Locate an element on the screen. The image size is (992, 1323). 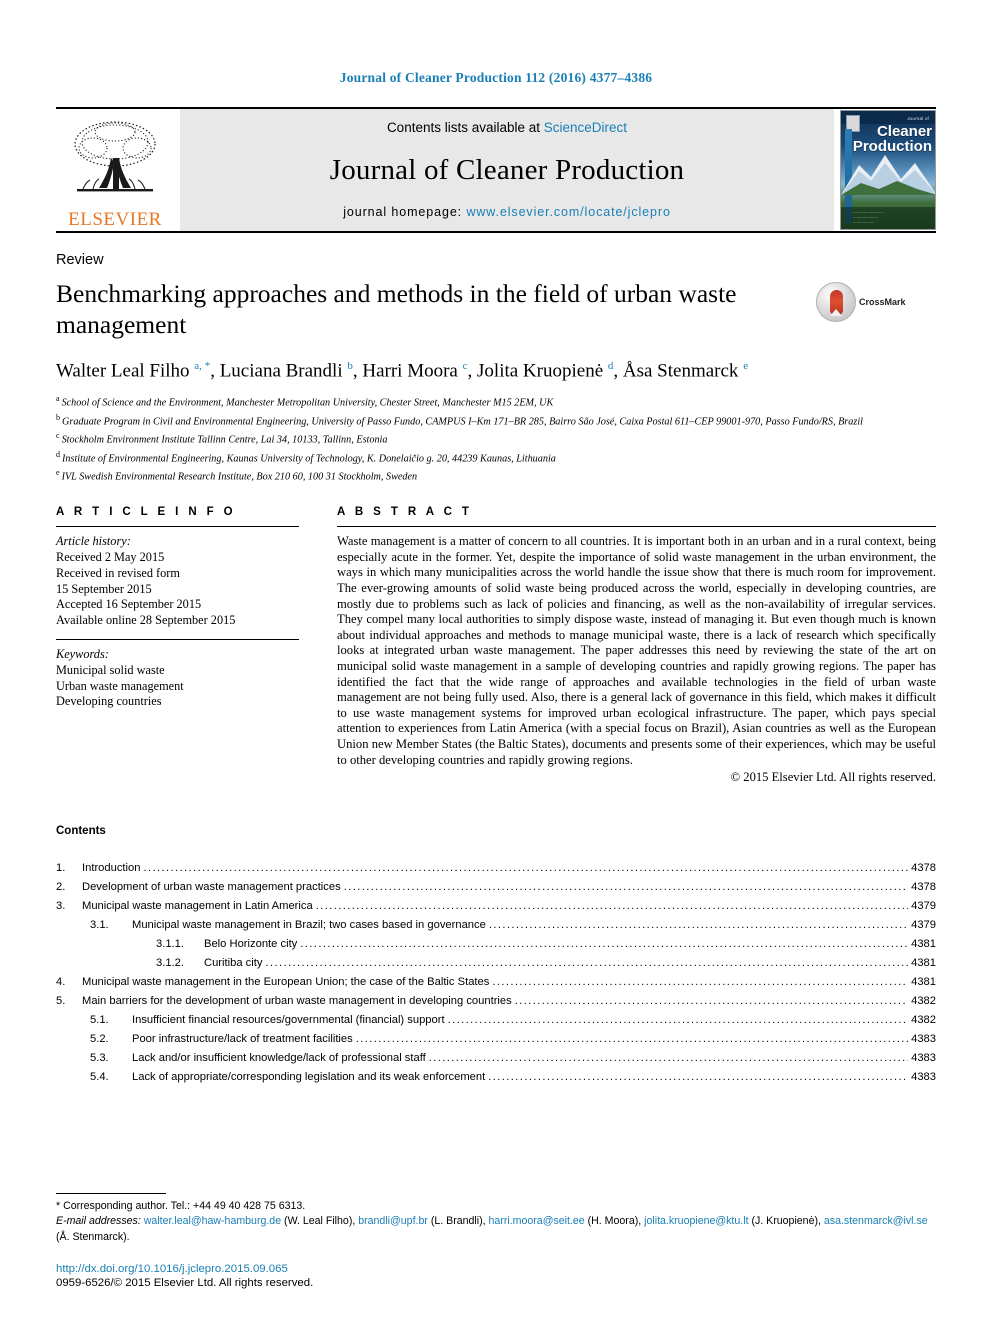
journal-title: Journal of Cleaner Production is located at coordinates (507, 169).